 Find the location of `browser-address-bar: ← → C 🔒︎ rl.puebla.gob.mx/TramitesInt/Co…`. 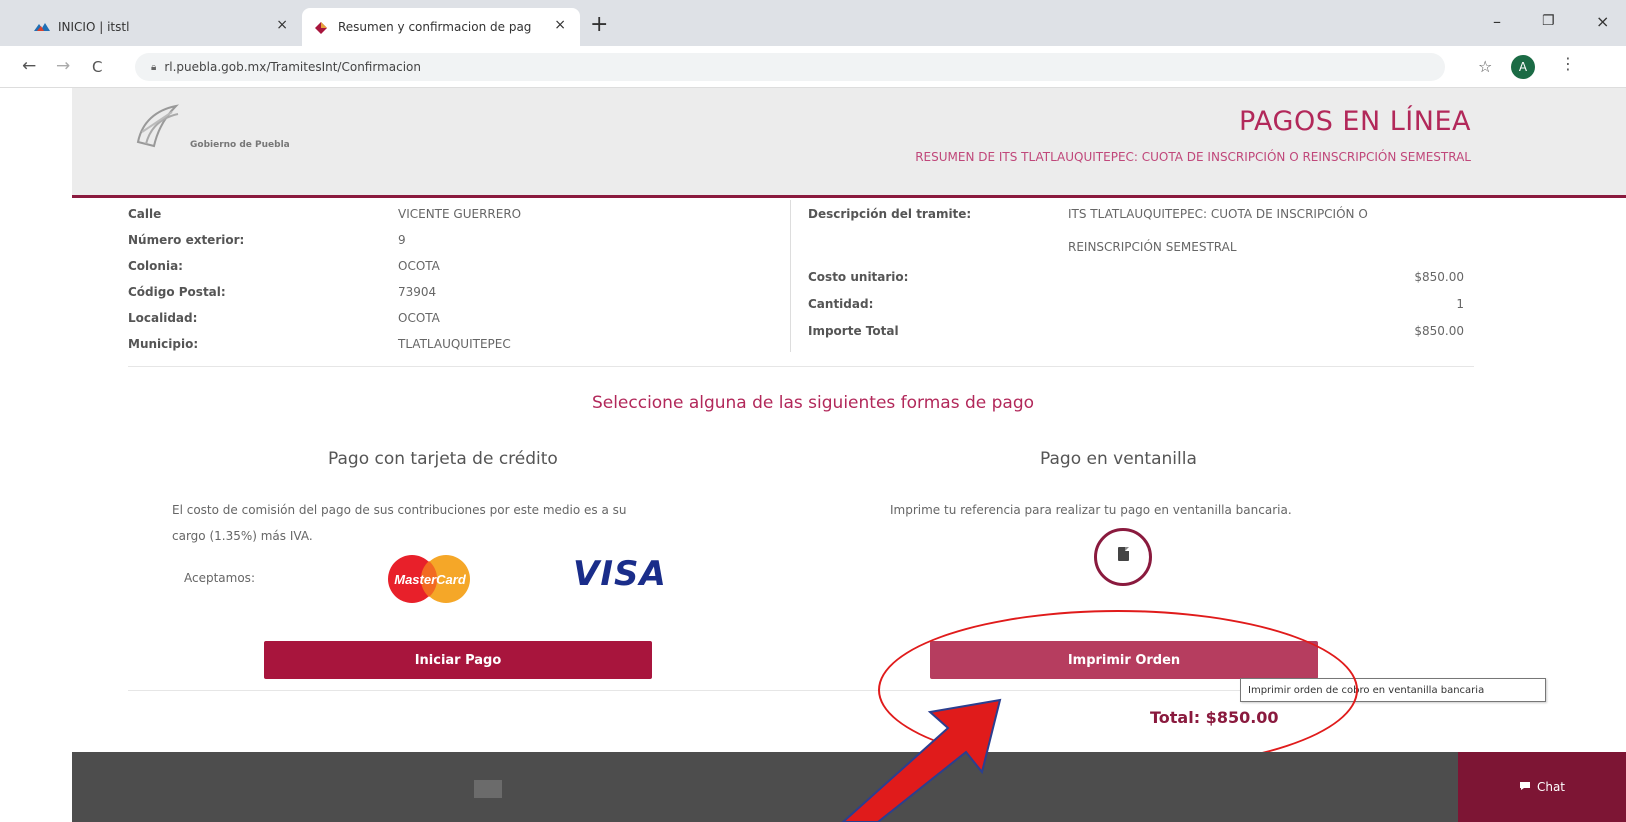

browser-address-bar: ← → C 🔒︎ rl.puebla.gob.mx/TramitesInt/Co… is located at coordinates (813, 67).